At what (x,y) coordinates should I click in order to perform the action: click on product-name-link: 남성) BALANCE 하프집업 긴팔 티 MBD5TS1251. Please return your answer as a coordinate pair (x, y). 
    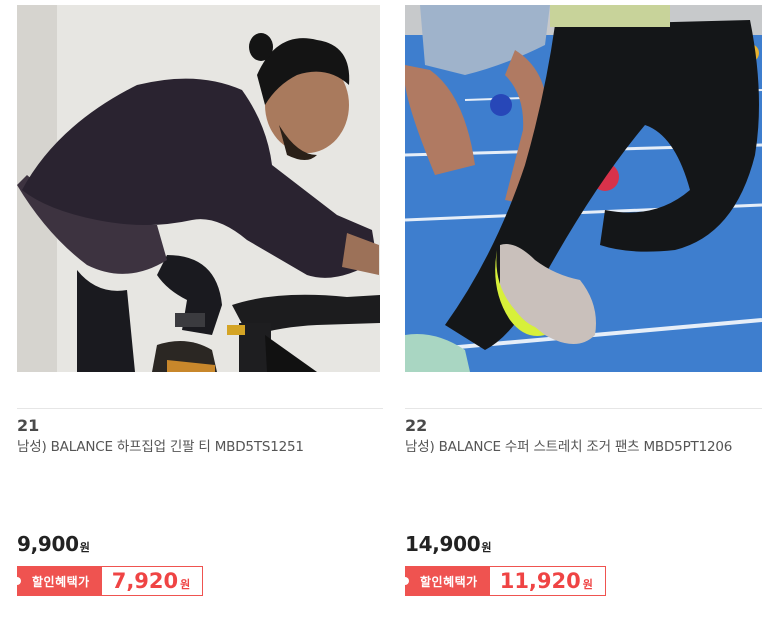
    Looking at the image, I should click on (187, 447).